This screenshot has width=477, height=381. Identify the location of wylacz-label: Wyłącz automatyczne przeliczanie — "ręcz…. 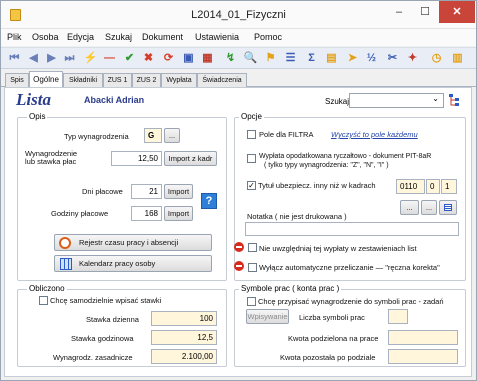
(349, 267).